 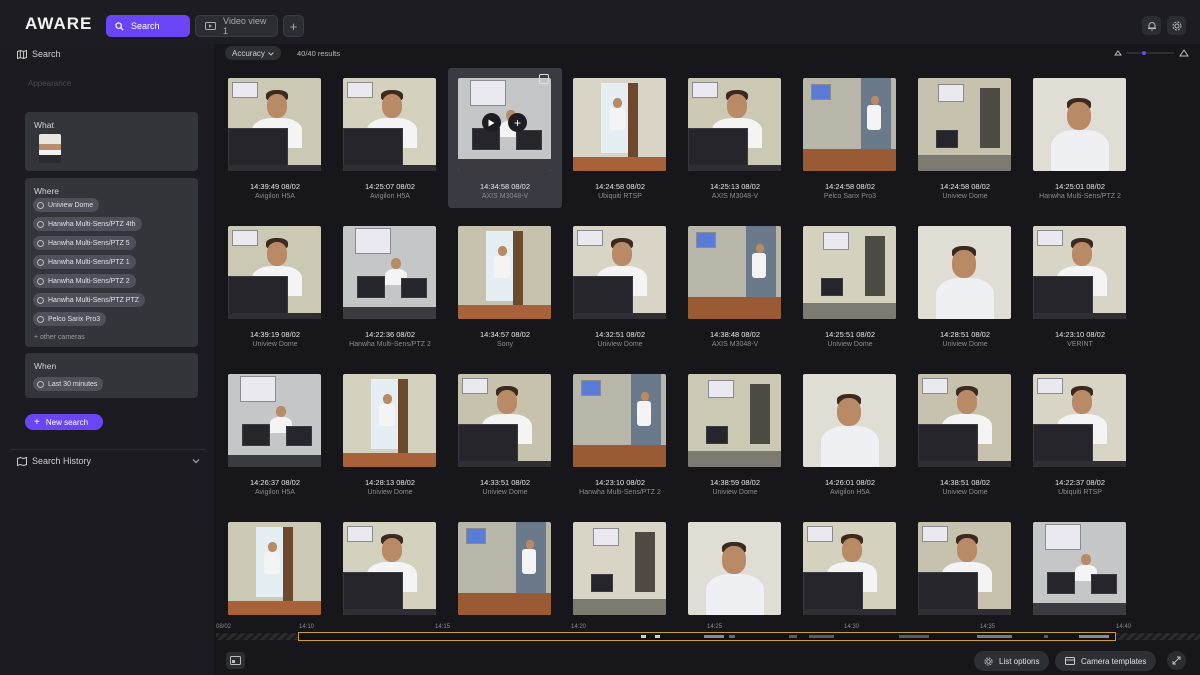 I want to click on result-card: 14:32:51 08/02 Uniview Dome, so click(x=620, y=286).